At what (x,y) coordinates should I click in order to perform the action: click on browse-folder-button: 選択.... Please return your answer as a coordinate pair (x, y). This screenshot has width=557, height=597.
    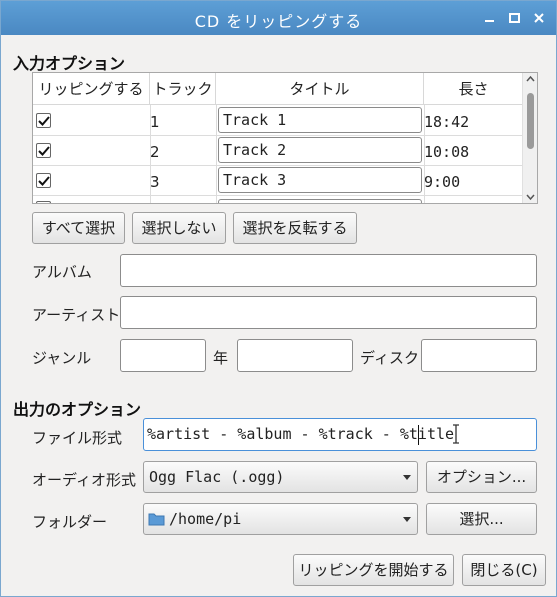
    Looking at the image, I should click on (481, 519).